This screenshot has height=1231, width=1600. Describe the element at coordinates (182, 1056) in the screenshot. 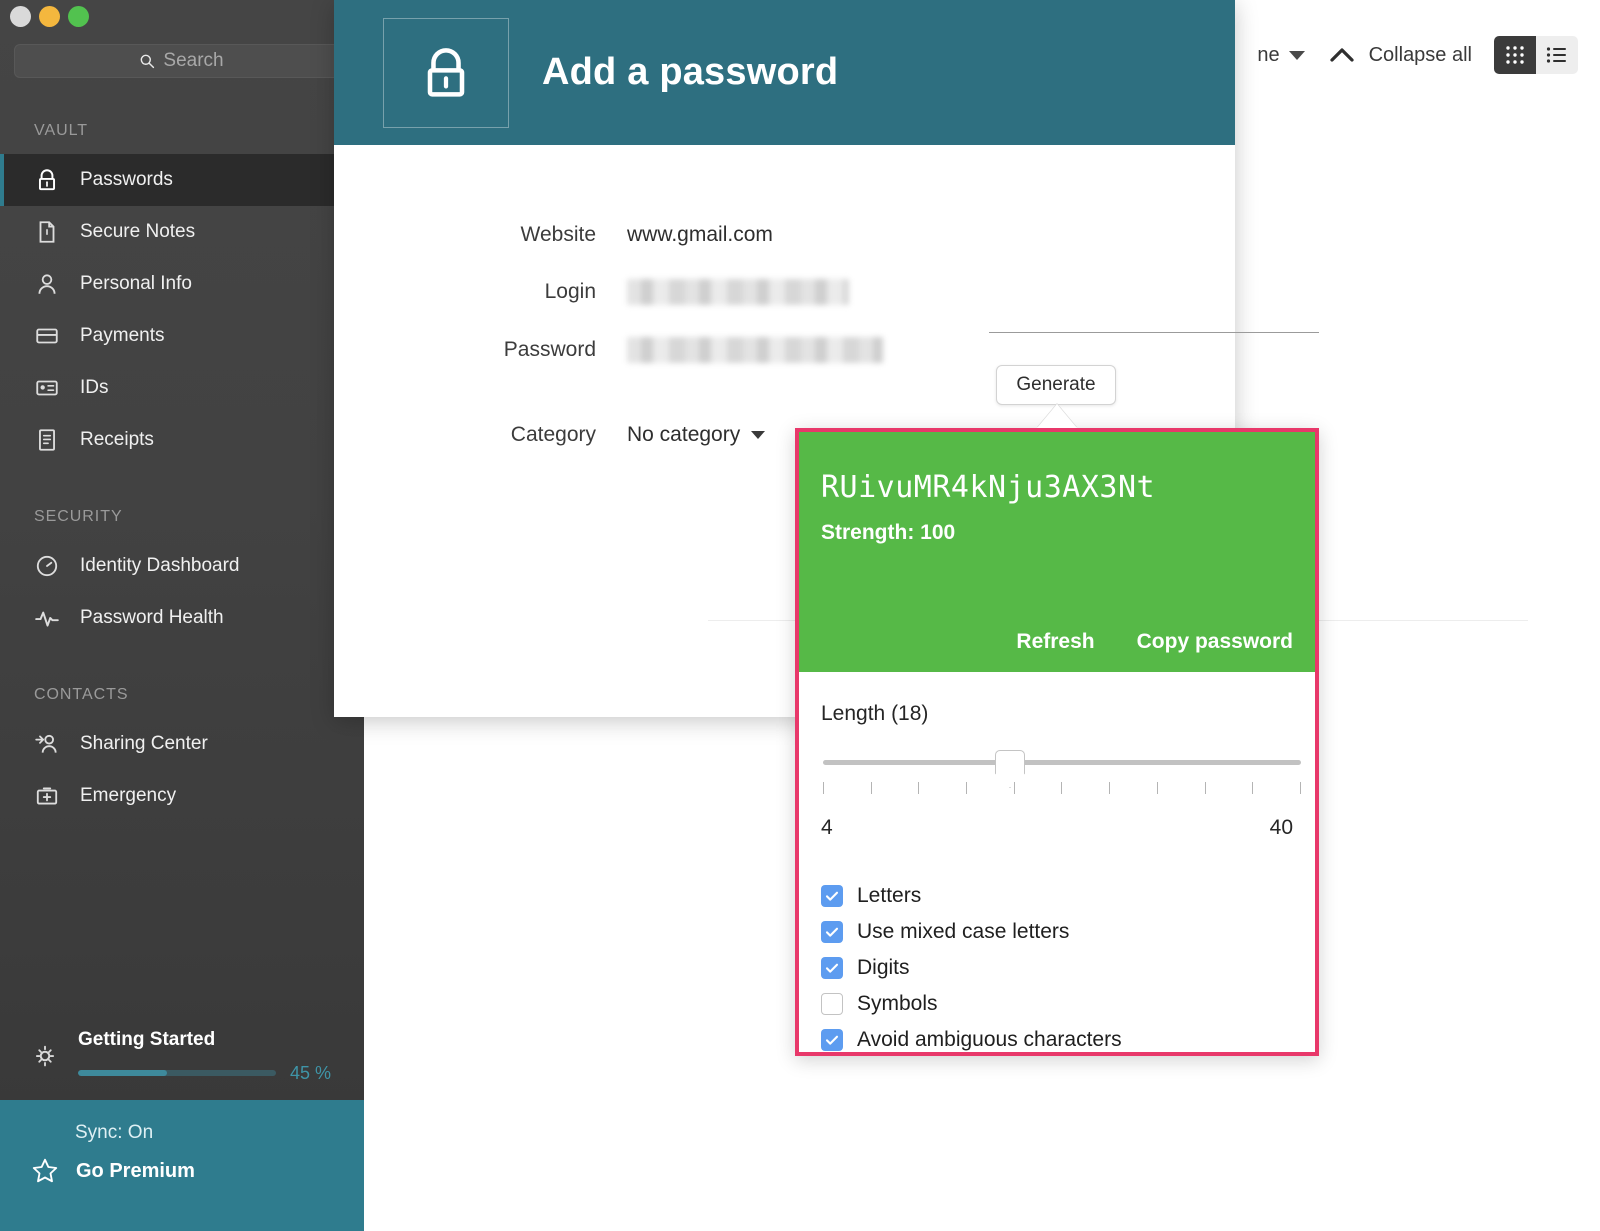

I see `getting-started: Getting Started 45 %` at that location.